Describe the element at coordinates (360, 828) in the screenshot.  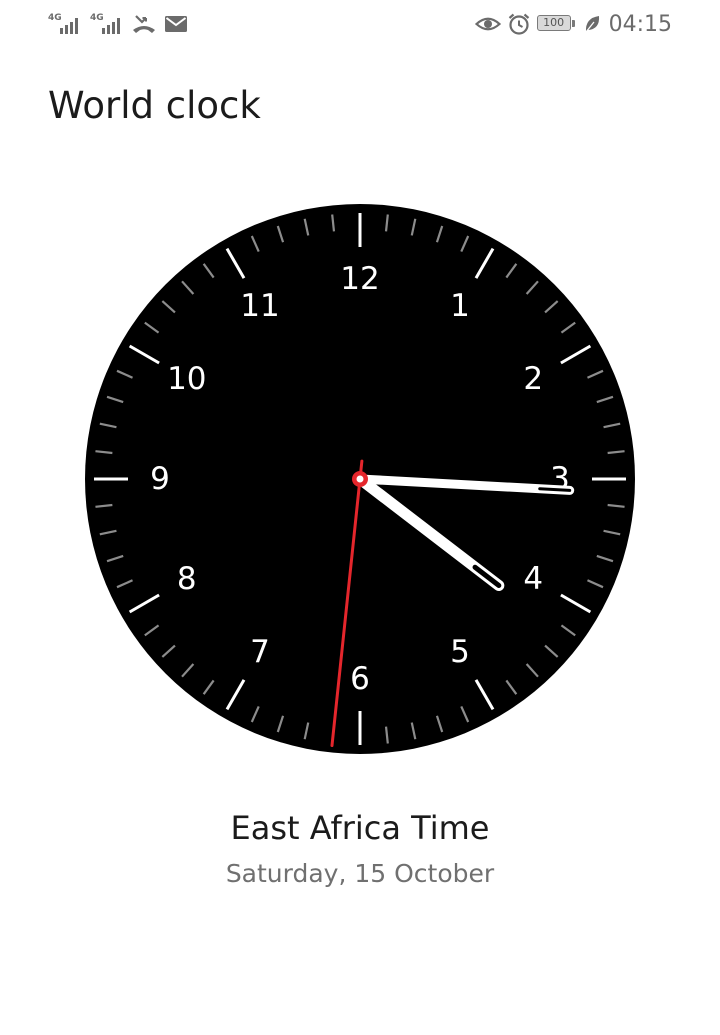
I see `timezone-name: East Africa Time` at that location.